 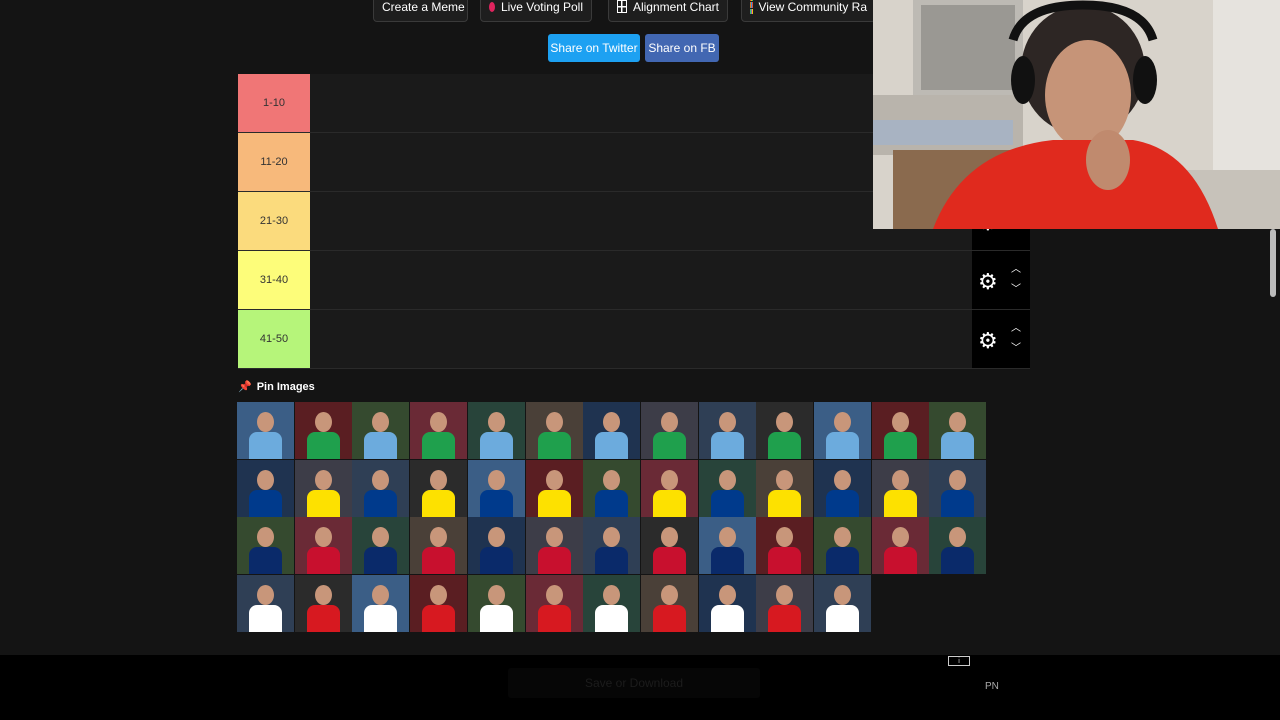 What do you see at coordinates (274, 339) in the screenshot?
I see `tier-label: 41-50` at bounding box center [274, 339].